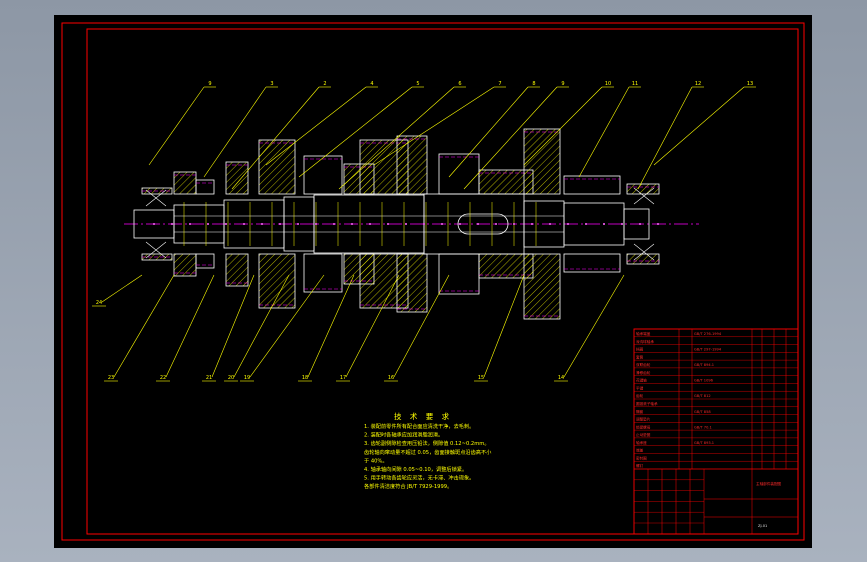  I want to click on bom-part-name: 套筒, so click(640, 356).